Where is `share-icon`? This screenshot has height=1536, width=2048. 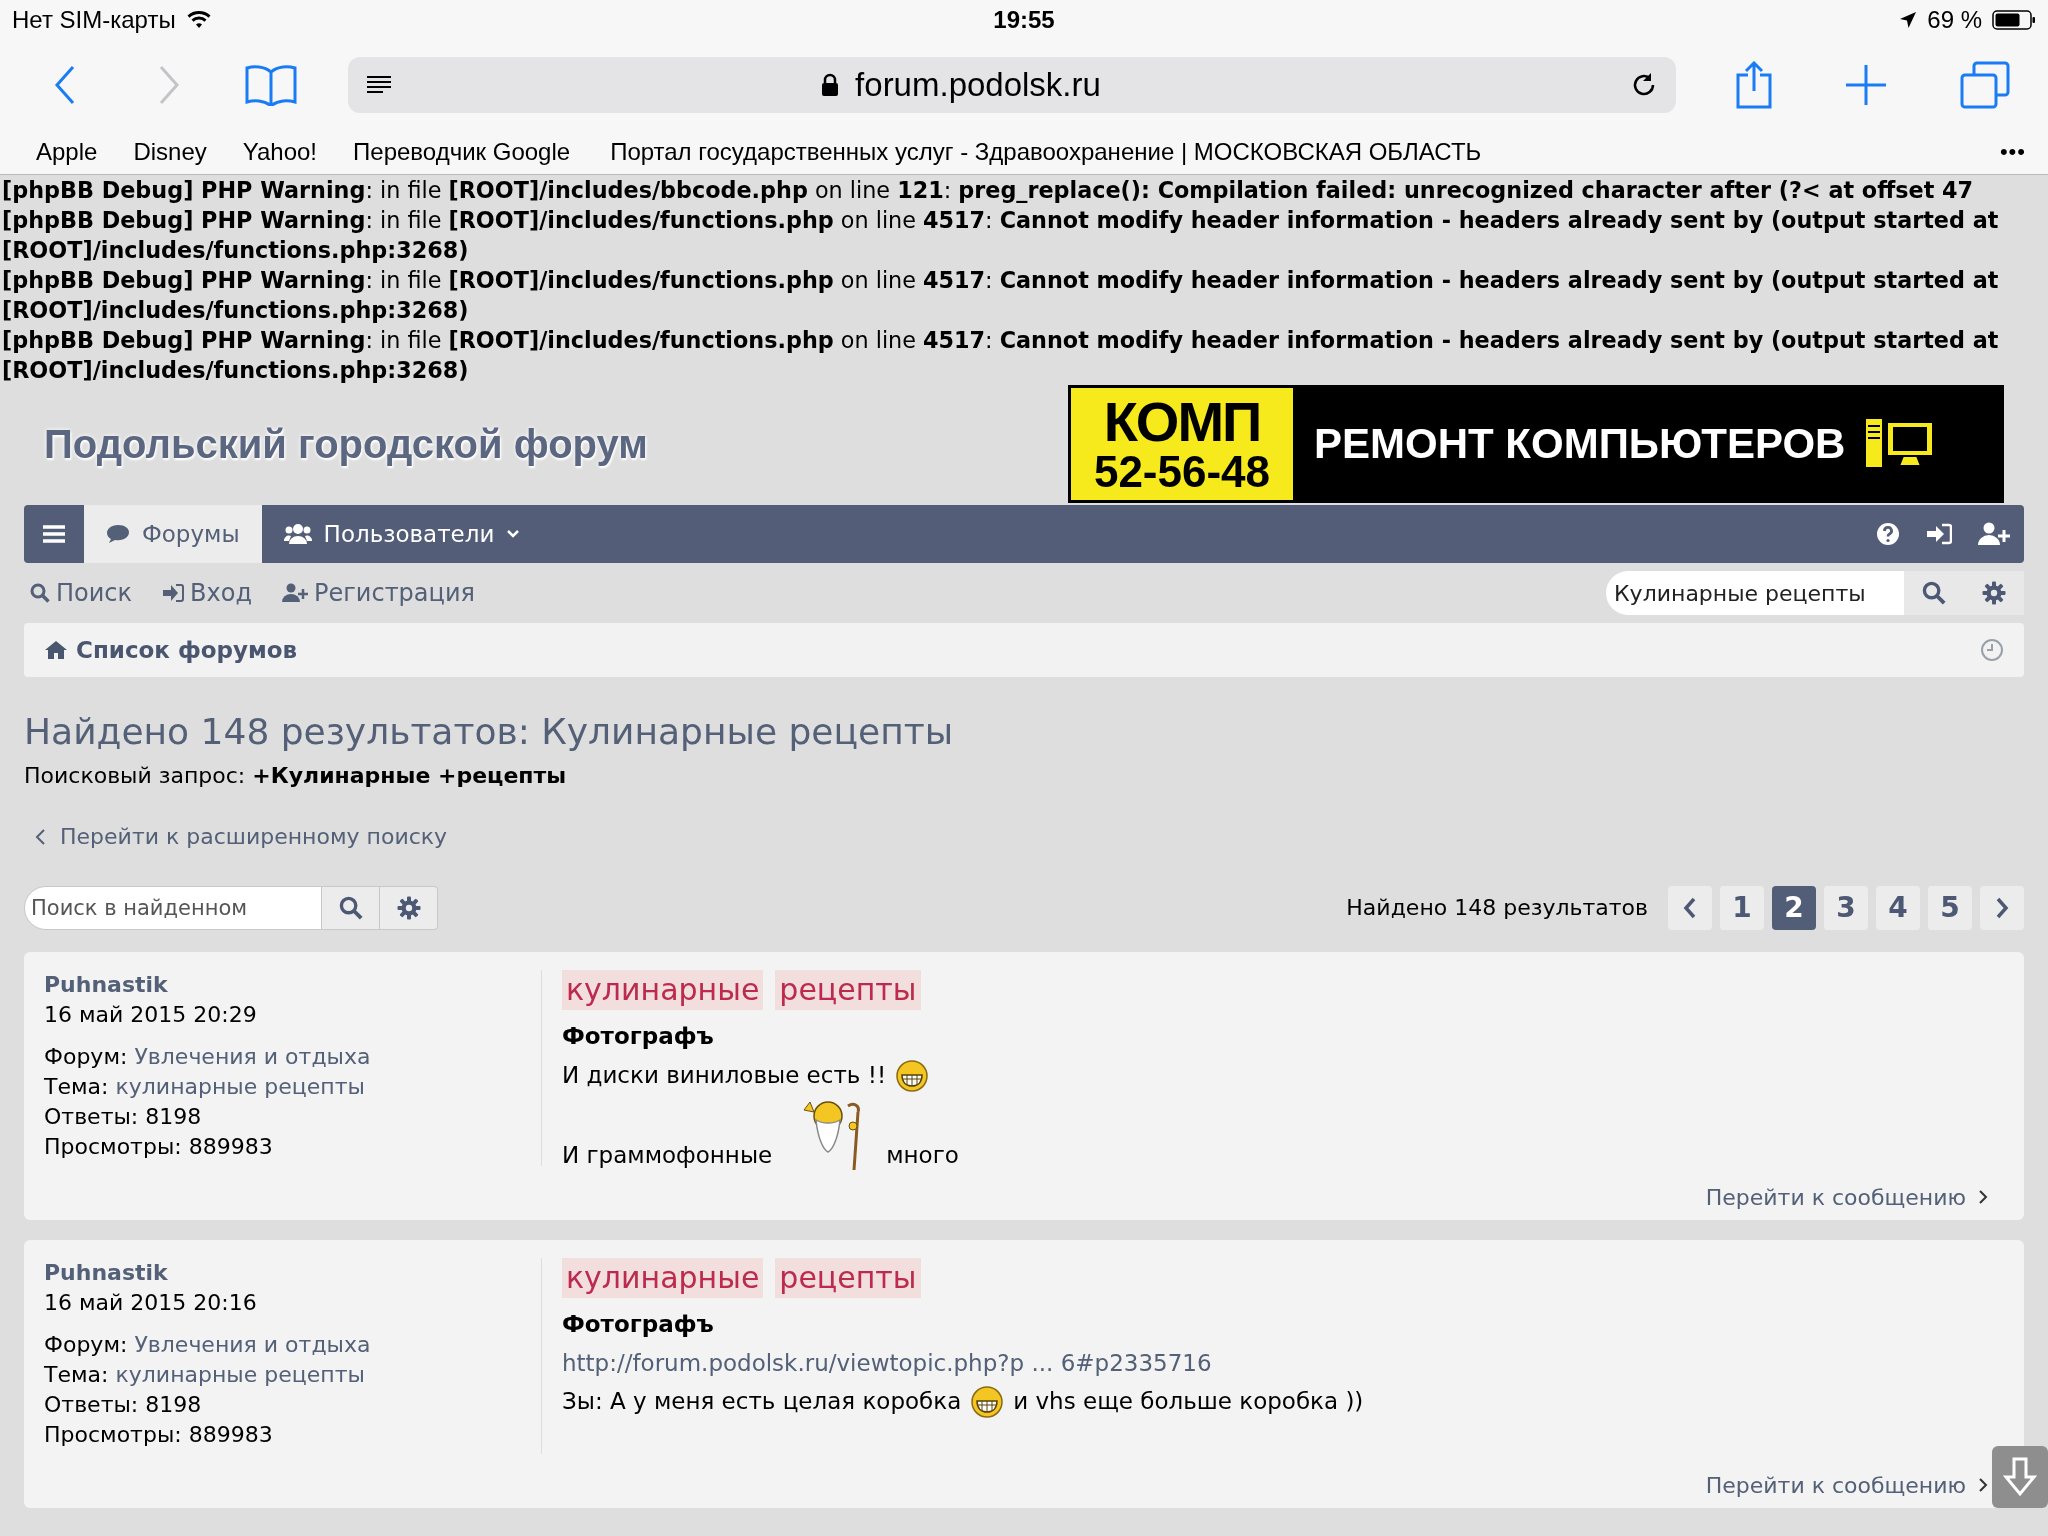
share-icon is located at coordinates (1754, 85).